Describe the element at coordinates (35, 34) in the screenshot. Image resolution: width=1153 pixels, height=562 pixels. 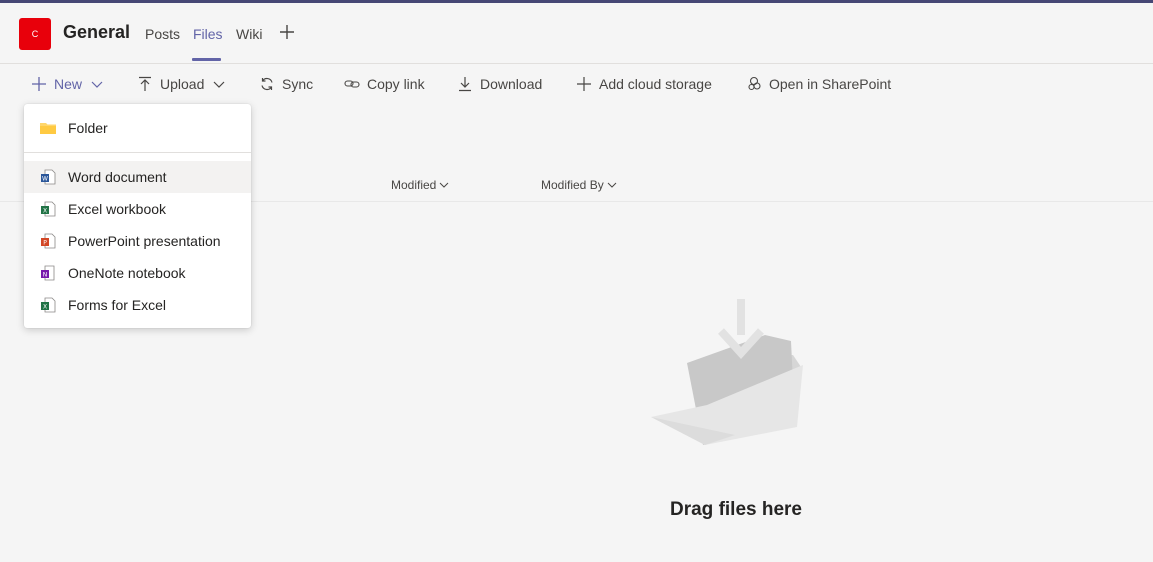
I see `team-avatar: C` at that location.